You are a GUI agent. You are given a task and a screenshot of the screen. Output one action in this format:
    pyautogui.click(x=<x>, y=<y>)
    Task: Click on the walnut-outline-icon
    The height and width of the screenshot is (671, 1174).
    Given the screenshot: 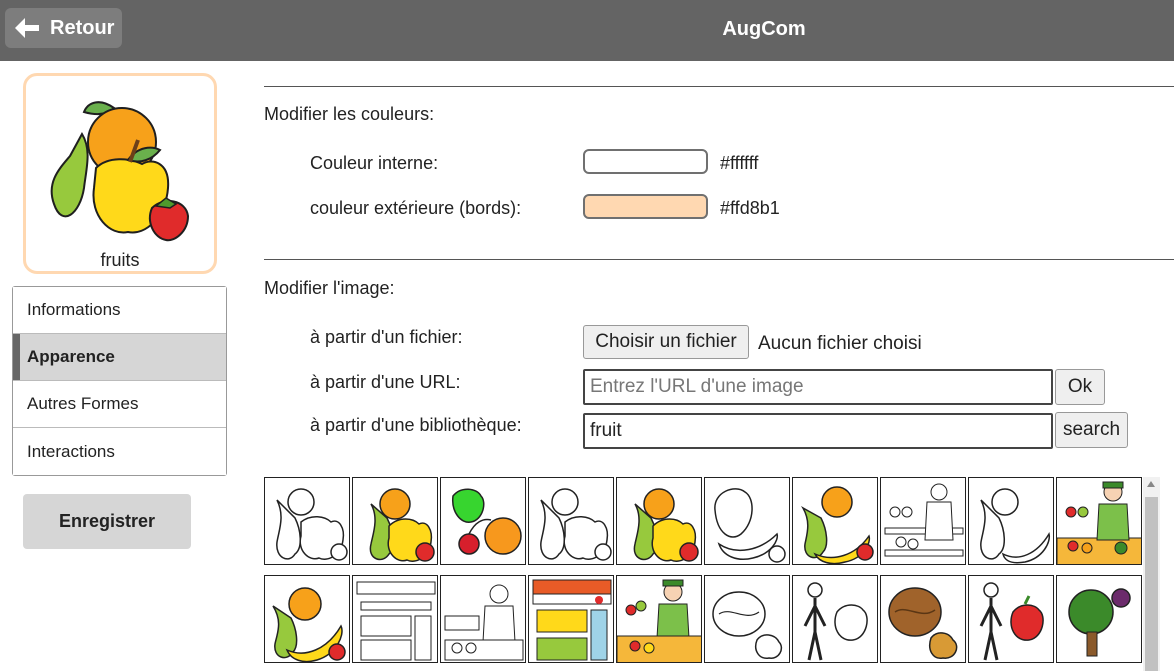 What is the action you would take?
    pyautogui.click(x=747, y=625)
    